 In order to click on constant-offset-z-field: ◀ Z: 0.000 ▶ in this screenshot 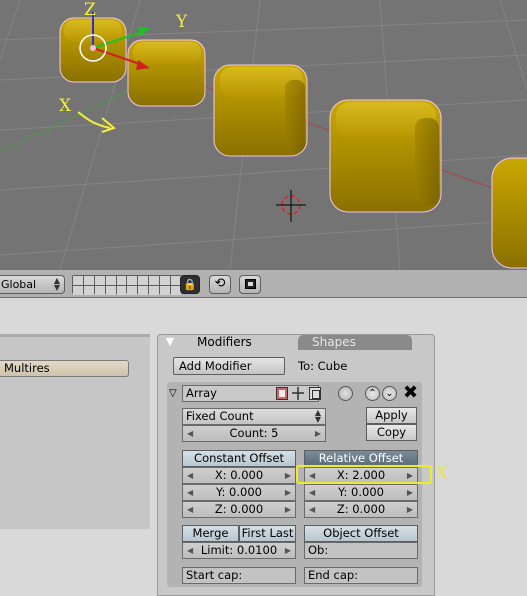, I will do `click(239, 509)`.